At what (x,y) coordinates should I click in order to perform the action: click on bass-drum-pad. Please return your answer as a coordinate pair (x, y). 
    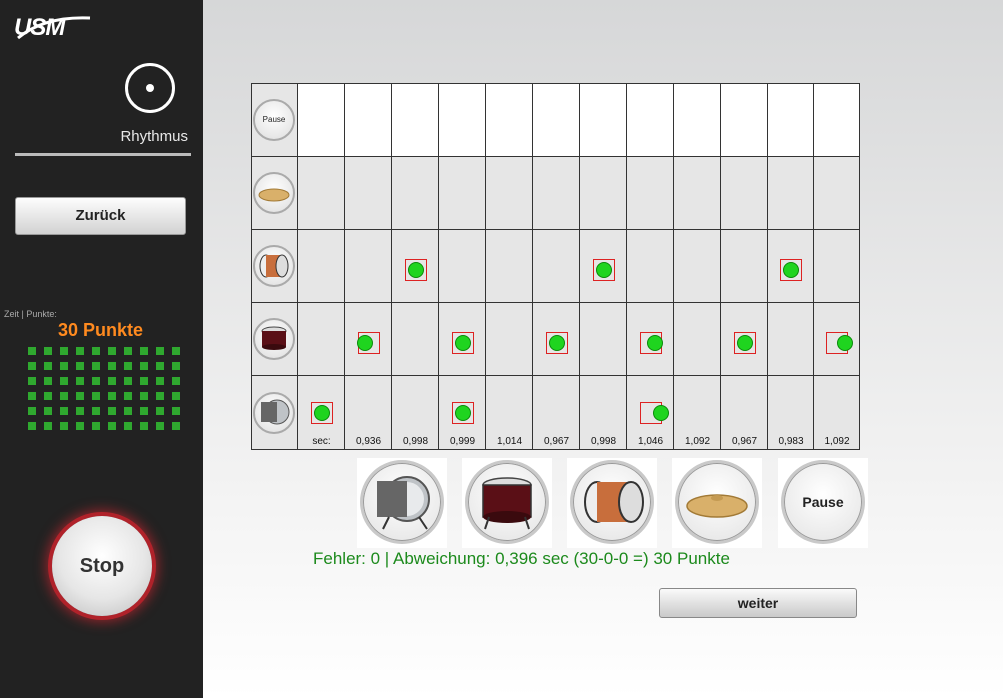
    Looking at the image, I should click on (402, 502).